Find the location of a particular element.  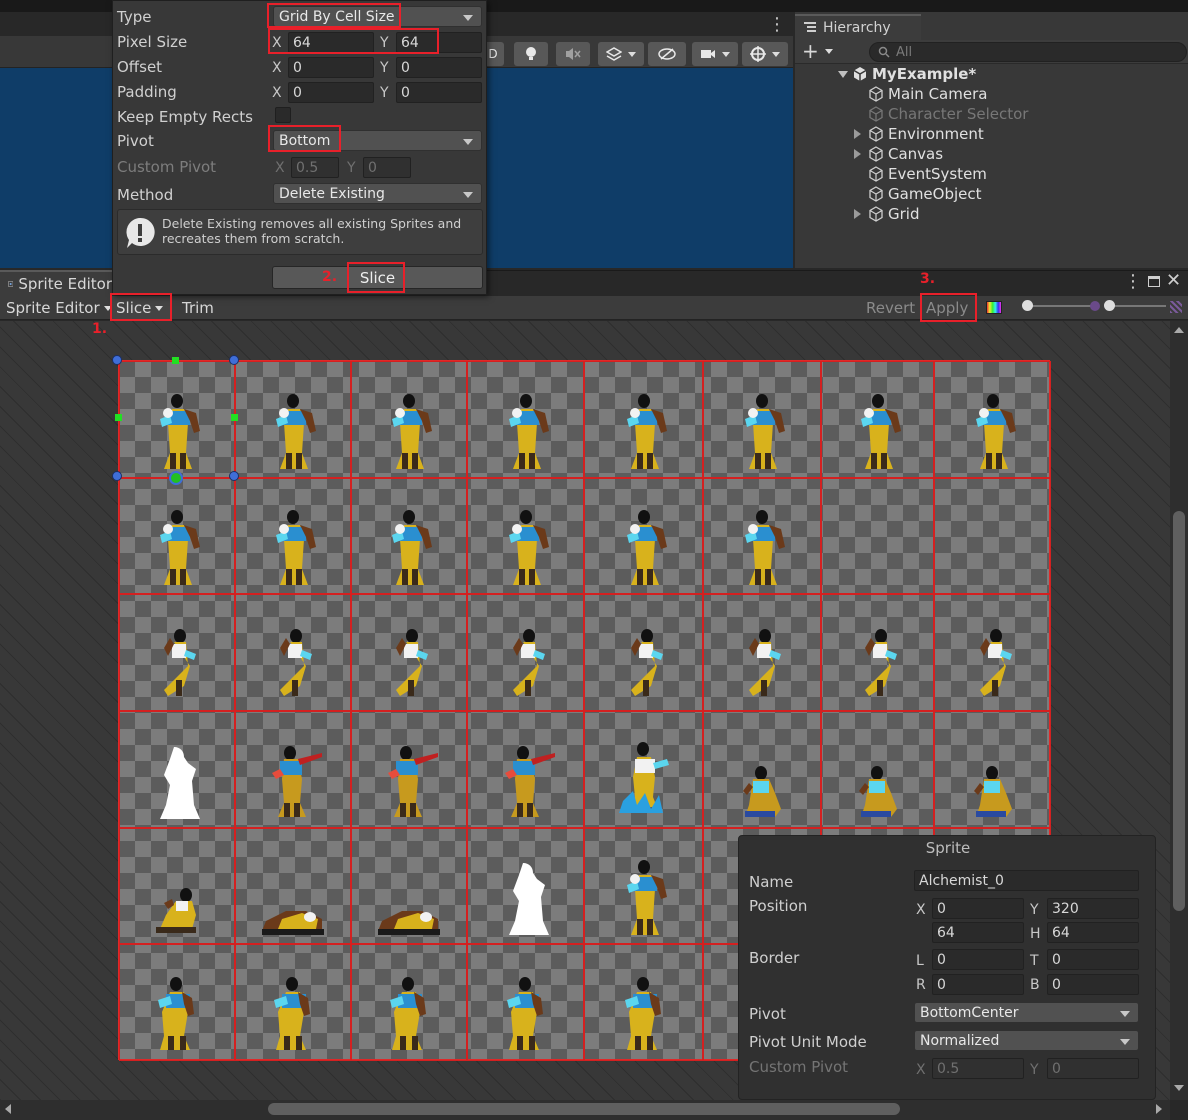

audio-mute-icon is located at coordinates (573, 54).